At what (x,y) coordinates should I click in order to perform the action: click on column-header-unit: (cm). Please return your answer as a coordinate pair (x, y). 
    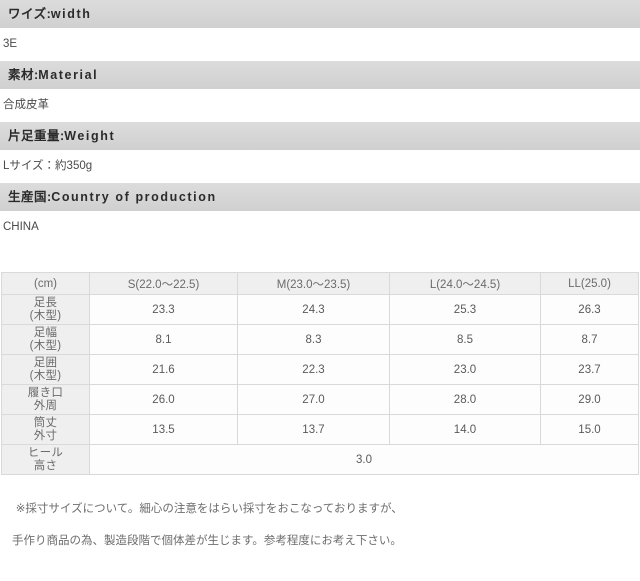
    Looking at the image, I should click on (45, 283).